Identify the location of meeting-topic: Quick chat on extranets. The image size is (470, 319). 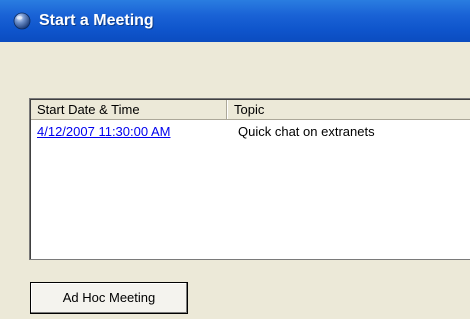
(306, 131).